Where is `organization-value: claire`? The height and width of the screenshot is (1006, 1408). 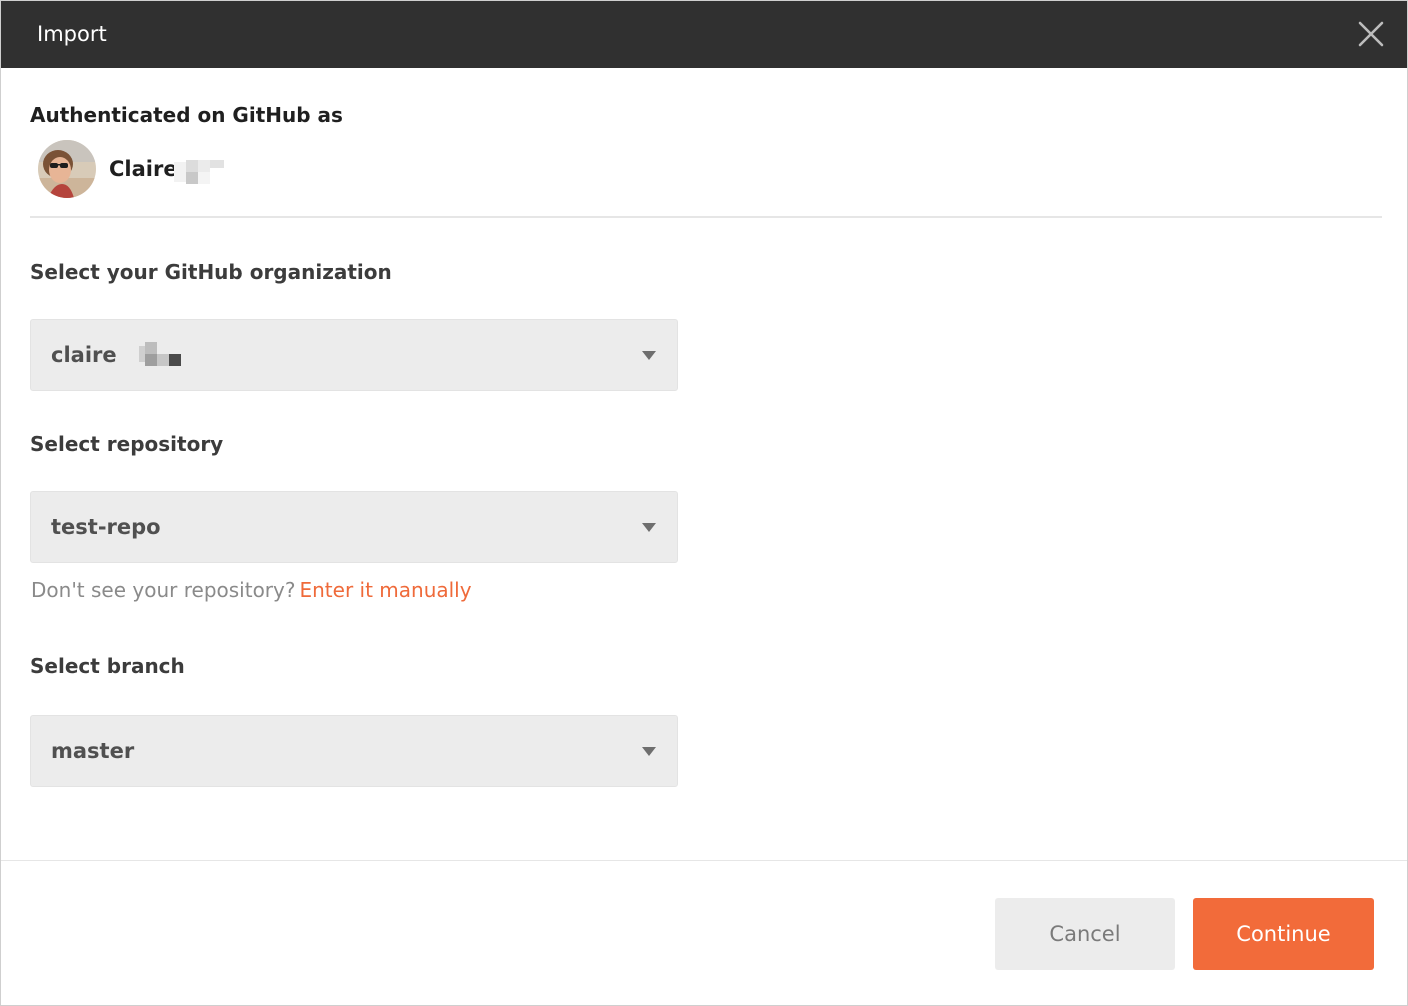
organization-value: claire is located at coordinates (84, 355).